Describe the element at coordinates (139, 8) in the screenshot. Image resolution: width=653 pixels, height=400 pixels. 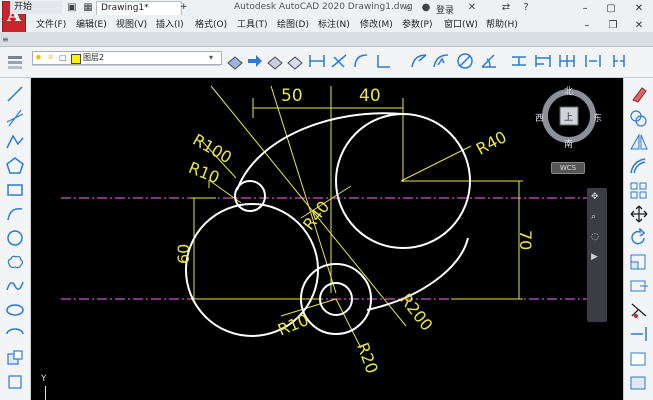
I see `tab-drawing1: Drawing1*` at that location.